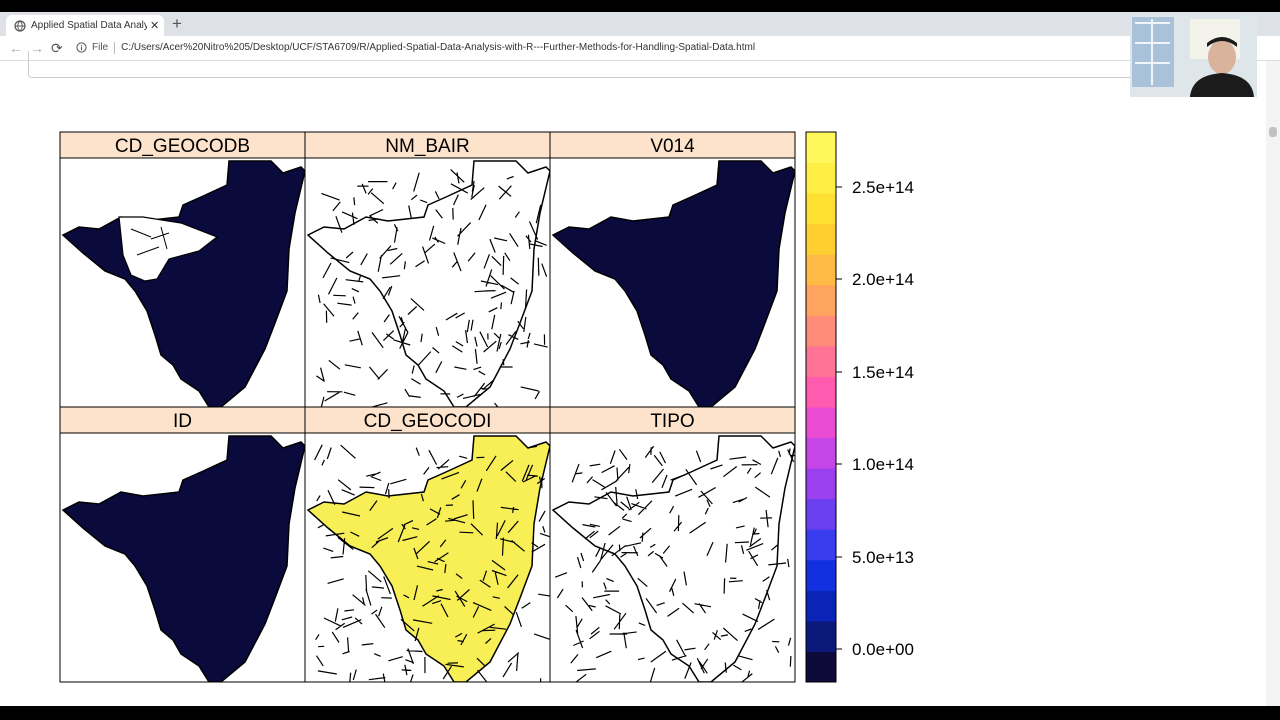  What do you see at coordinates (640, 24) in the screenshot?
I see `tab-bar: Applied Spatial Data Analysis wit ✕ +` at bounding box center [640, 24].